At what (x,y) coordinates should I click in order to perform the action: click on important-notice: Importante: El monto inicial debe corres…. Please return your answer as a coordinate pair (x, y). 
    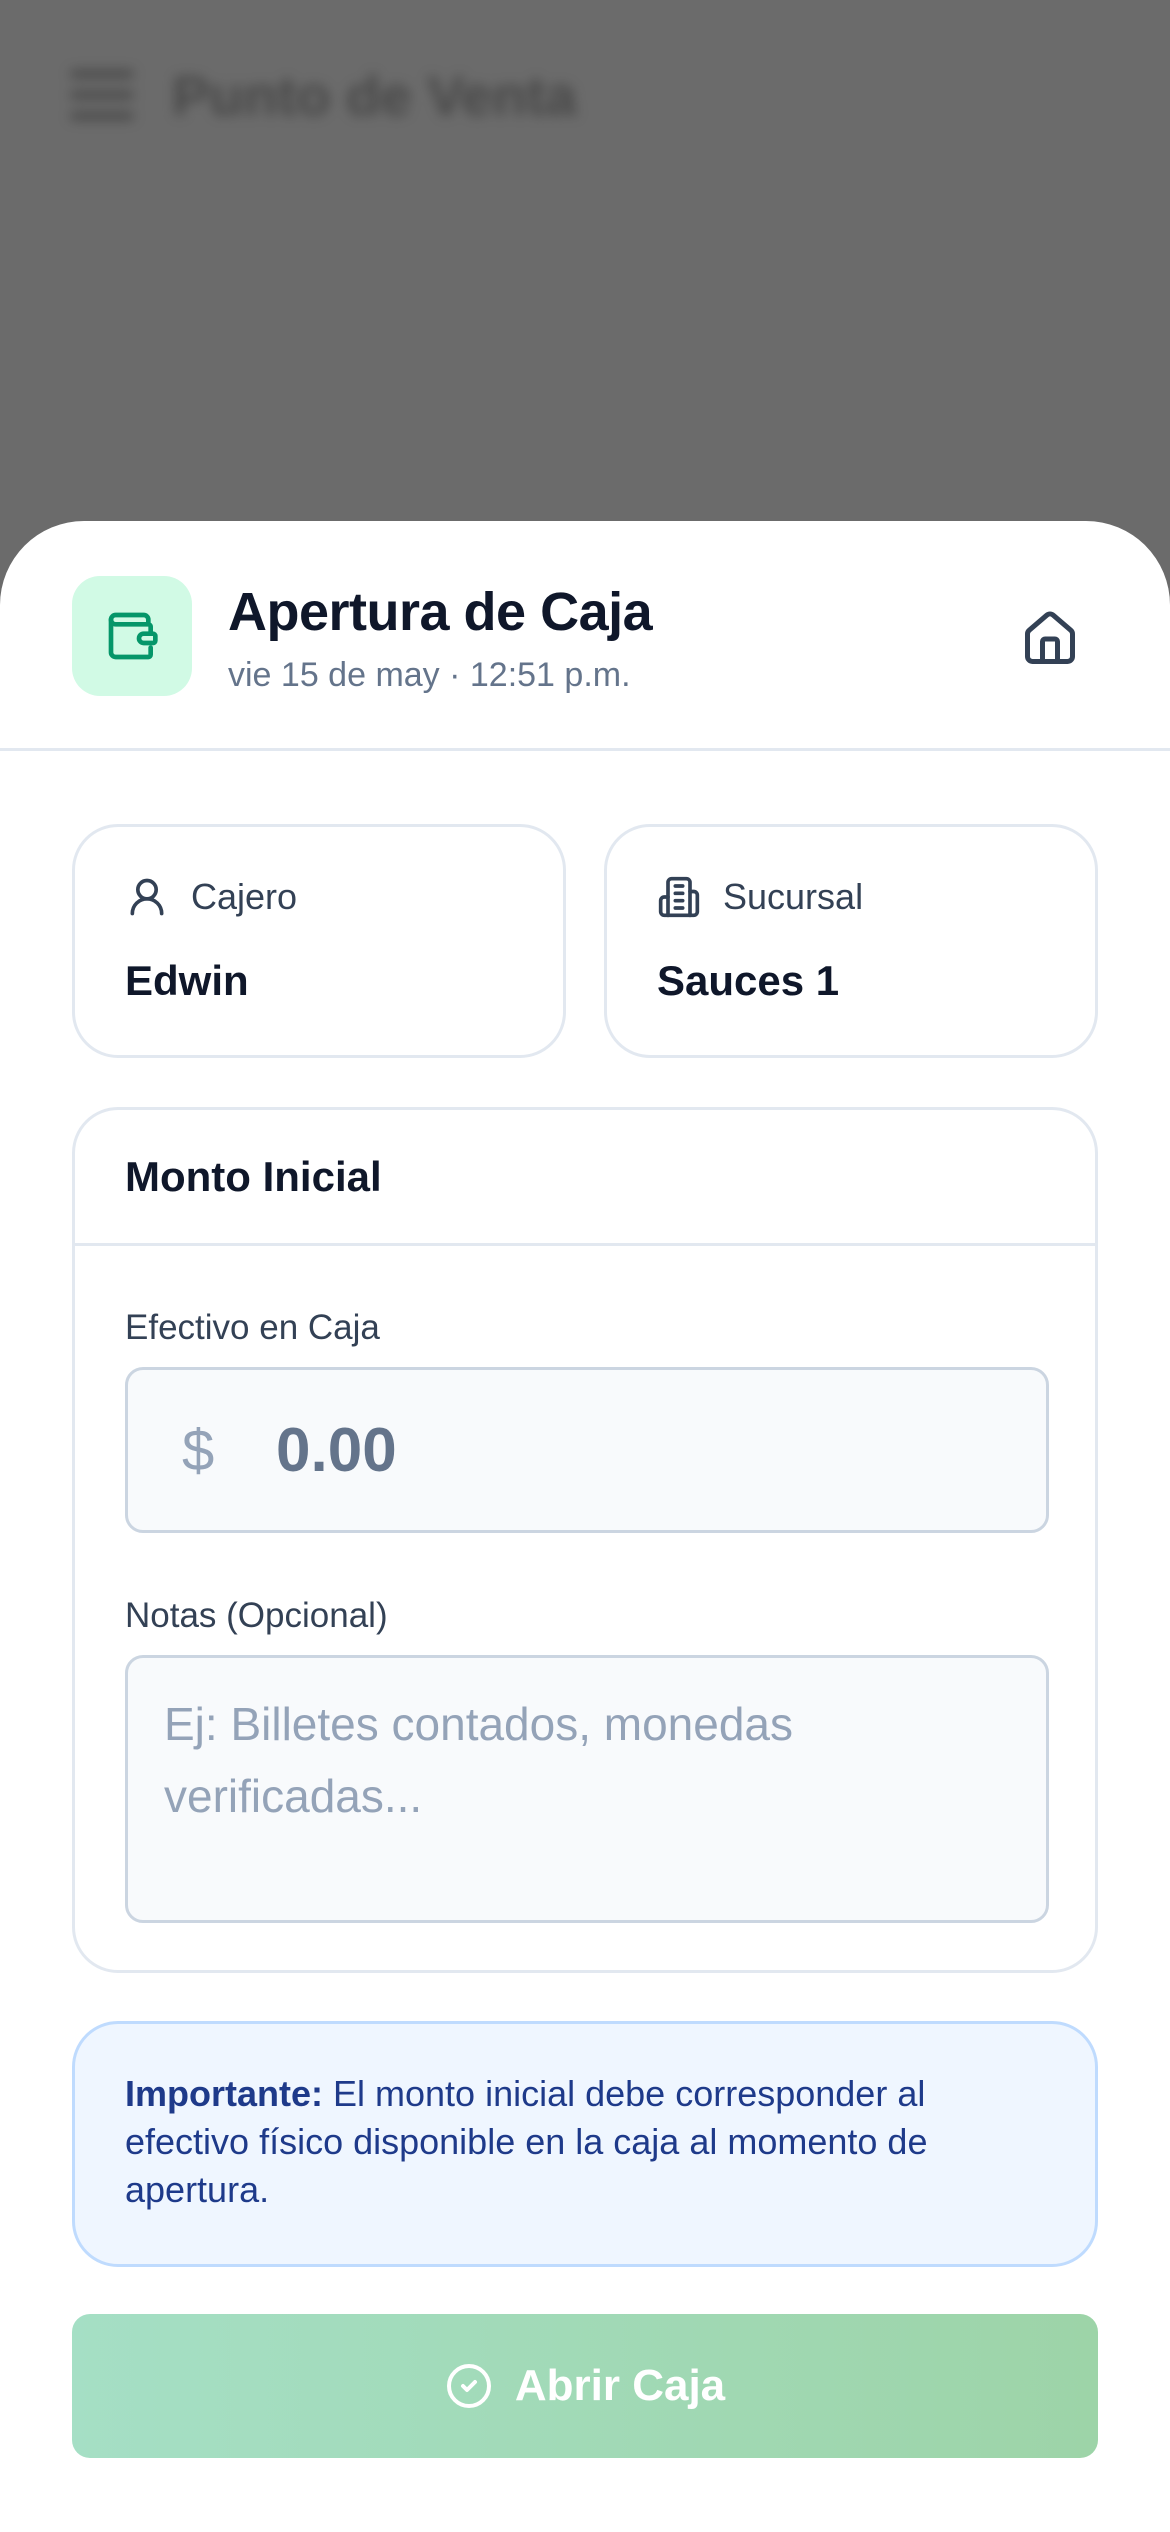
    Looking at the image, I should click on (585, 2144).